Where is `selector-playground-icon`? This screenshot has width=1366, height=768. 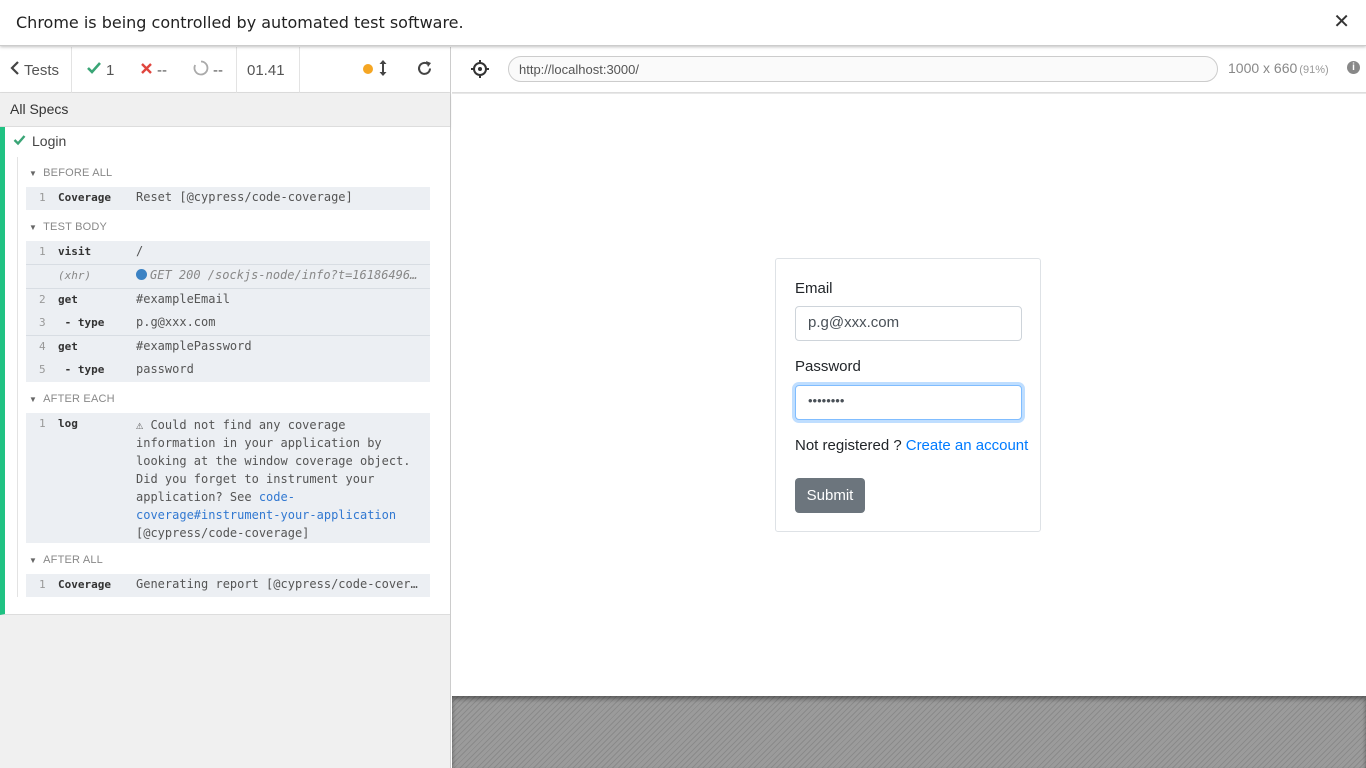
selector-playground-icon is located at coordinates (480, 69).